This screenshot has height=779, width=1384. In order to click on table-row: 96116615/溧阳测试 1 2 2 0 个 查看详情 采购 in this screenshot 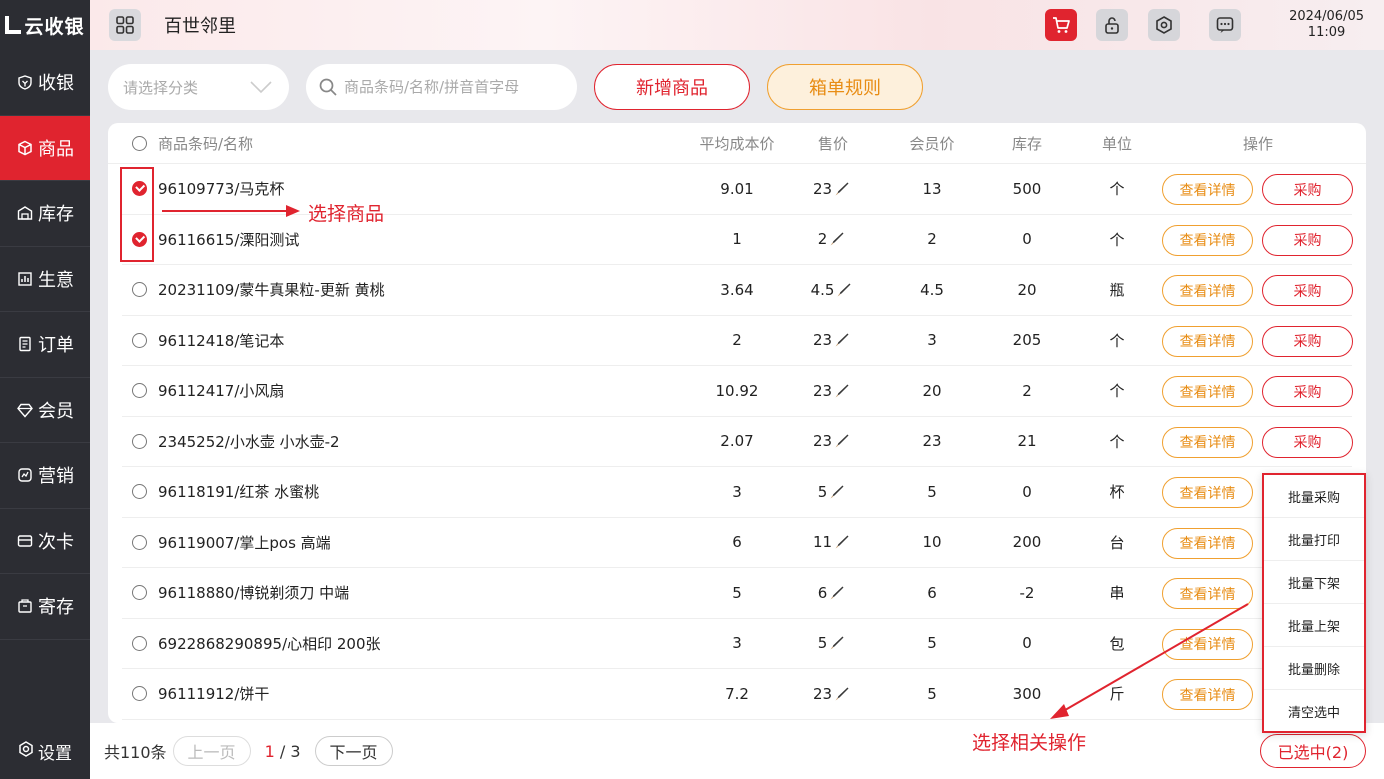, I will do `click(737, 240)`.